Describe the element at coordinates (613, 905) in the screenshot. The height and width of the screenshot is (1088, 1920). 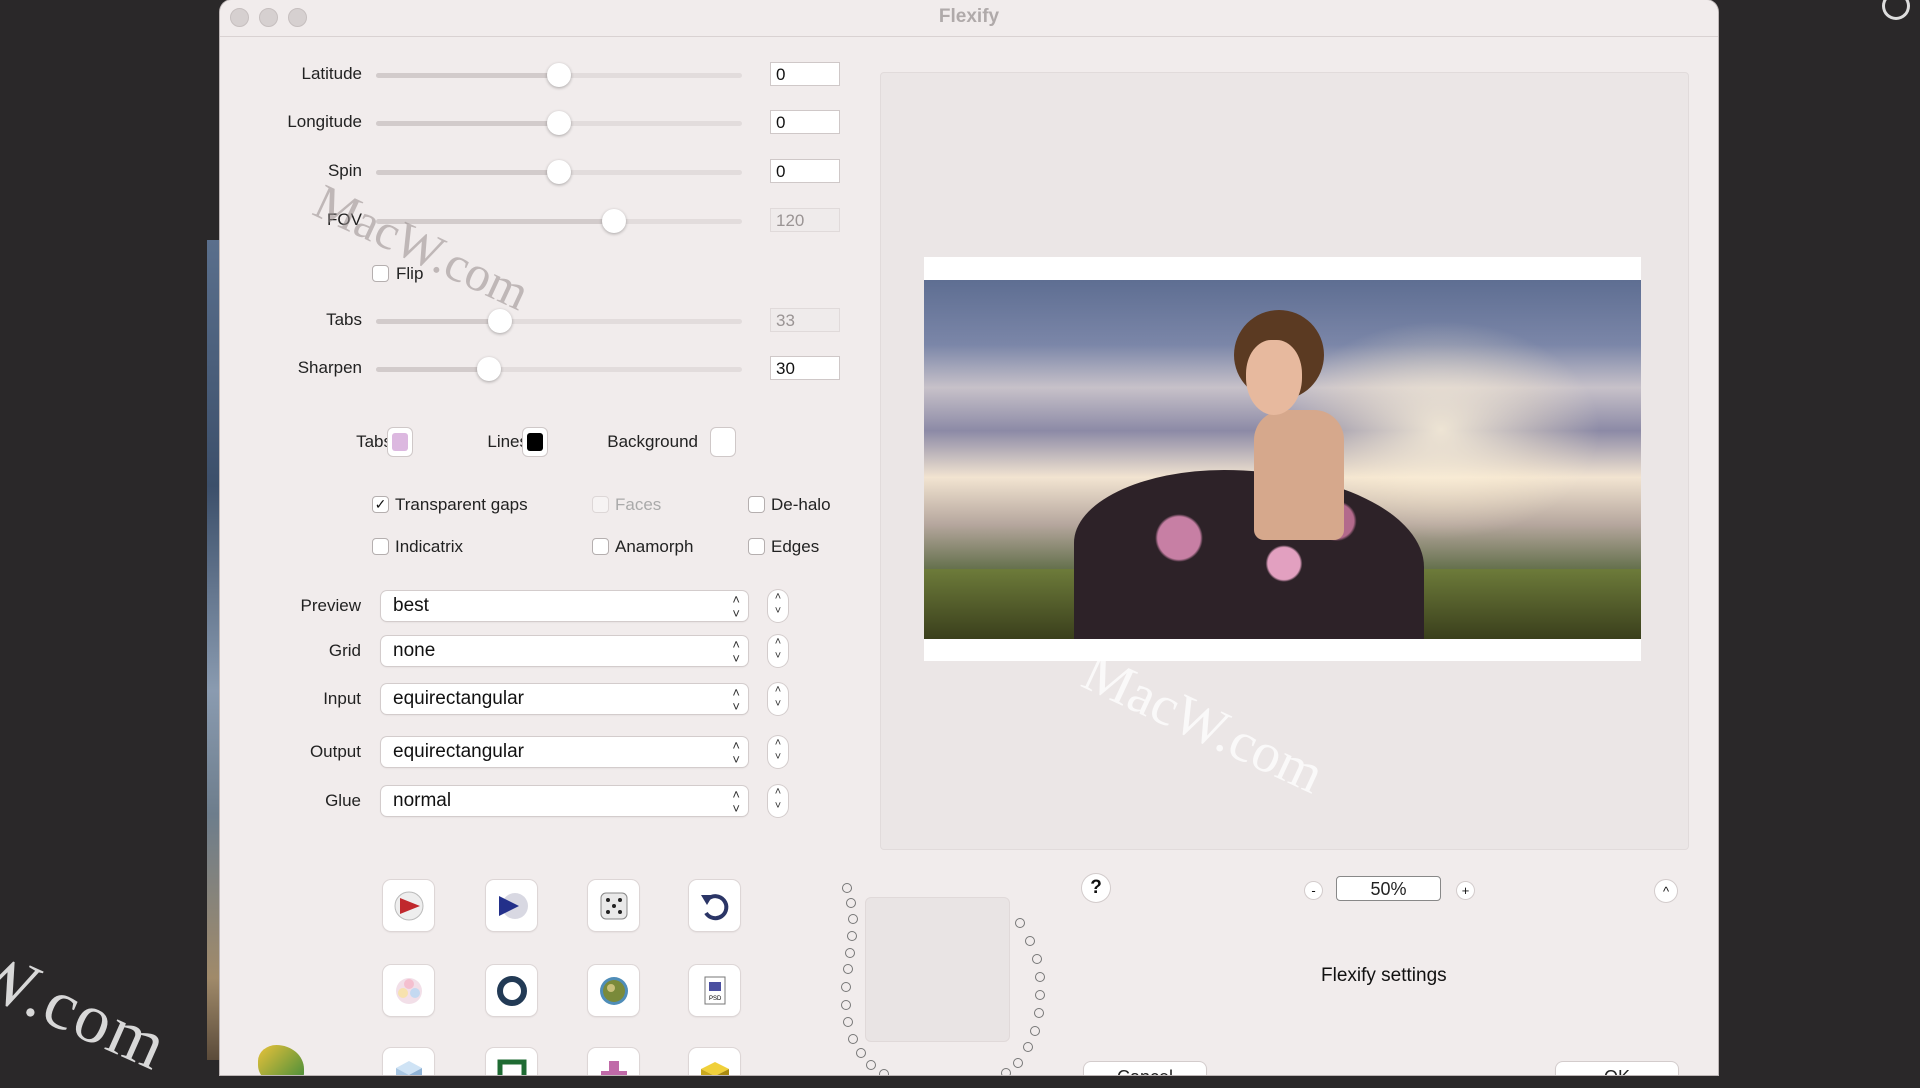
I see `dice-icon` at that location.